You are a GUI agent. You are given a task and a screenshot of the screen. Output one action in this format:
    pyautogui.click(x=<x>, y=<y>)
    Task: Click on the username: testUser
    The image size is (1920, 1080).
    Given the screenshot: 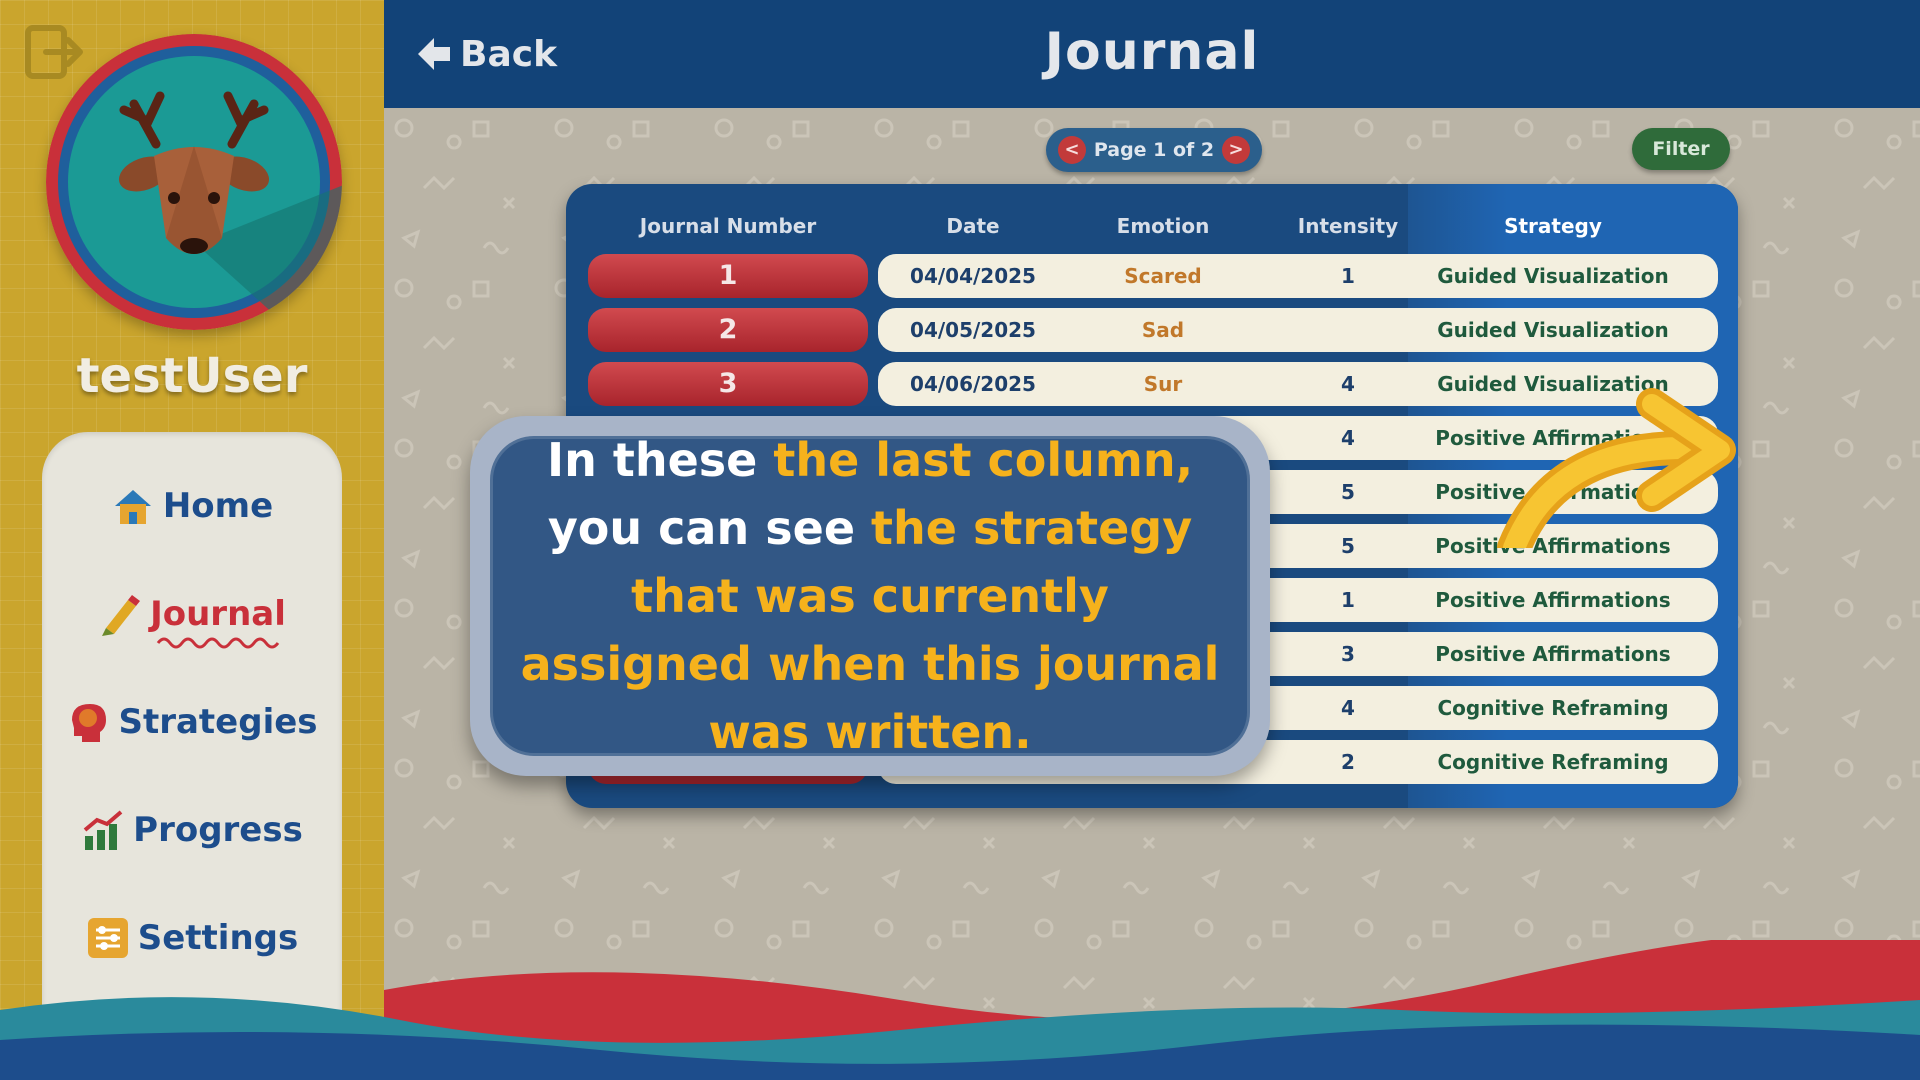 What is the action you would take?
    pyautogui.click(x=192, y=376)
    